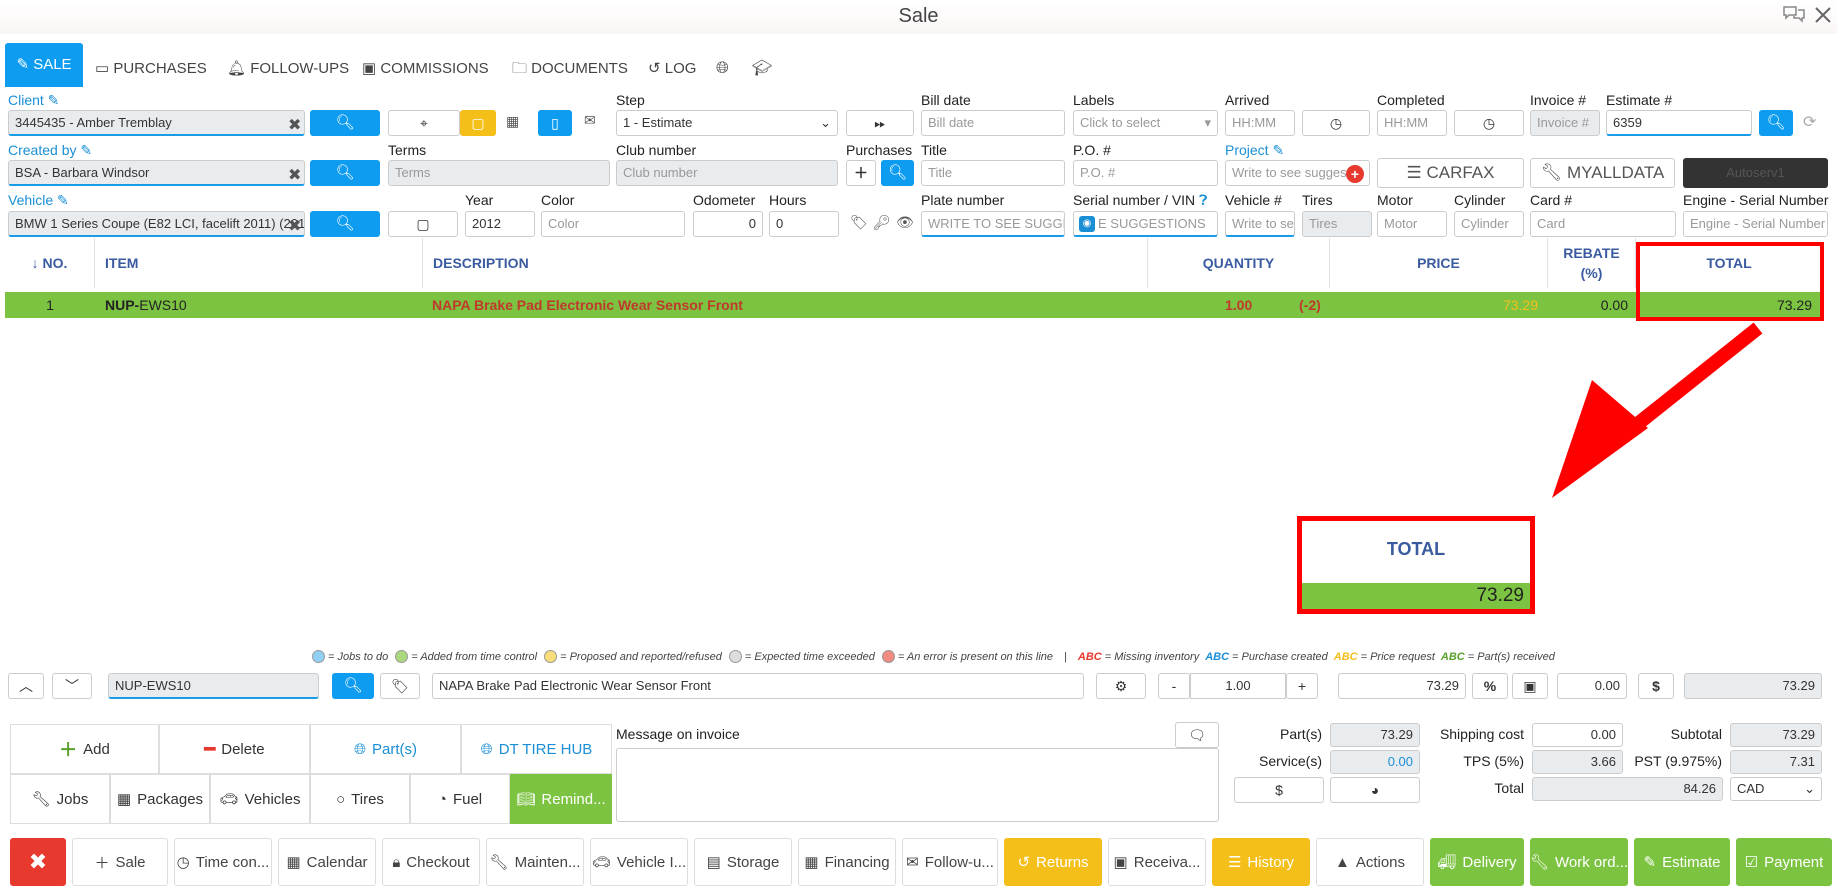 The image size is (1837, 890). I want to click on odometer-input: 0, so click(728, 224).